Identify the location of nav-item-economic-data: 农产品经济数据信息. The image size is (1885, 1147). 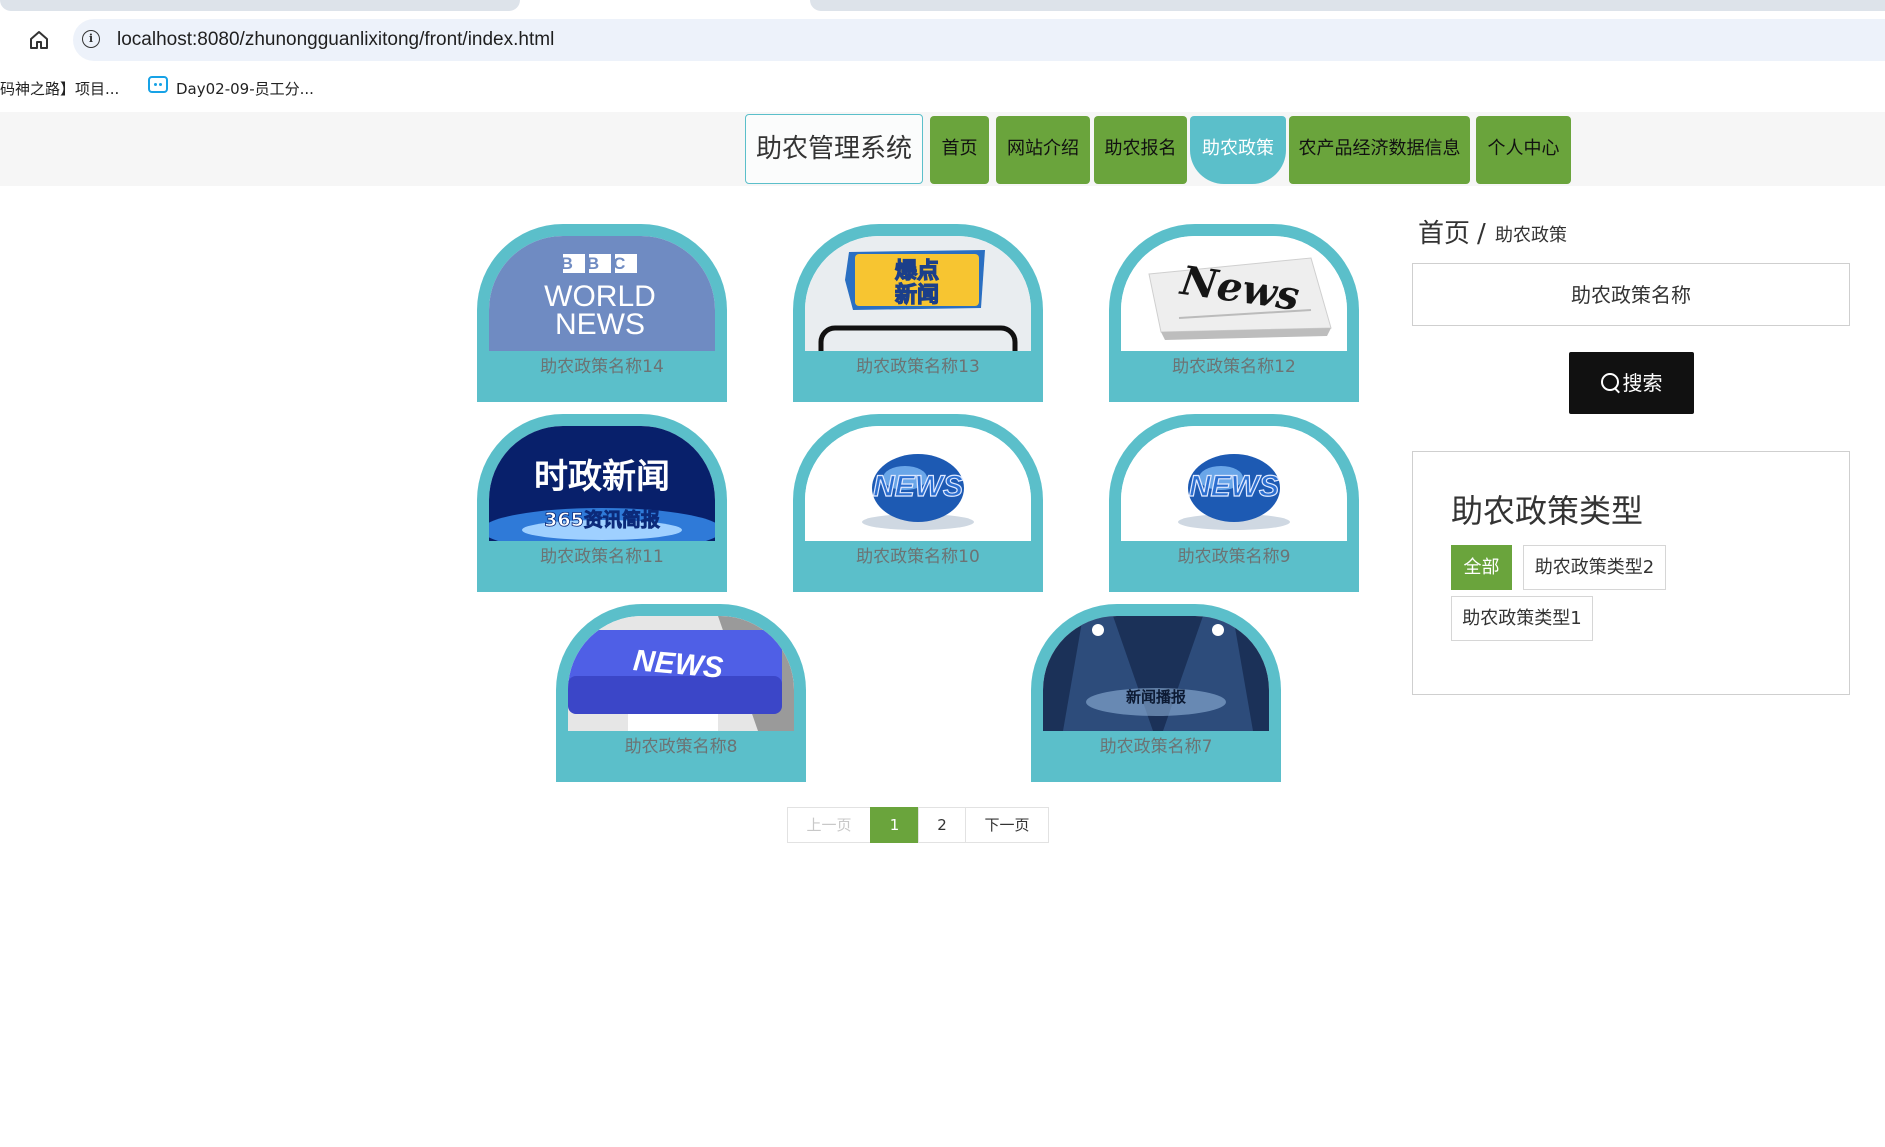
(1379, 150).